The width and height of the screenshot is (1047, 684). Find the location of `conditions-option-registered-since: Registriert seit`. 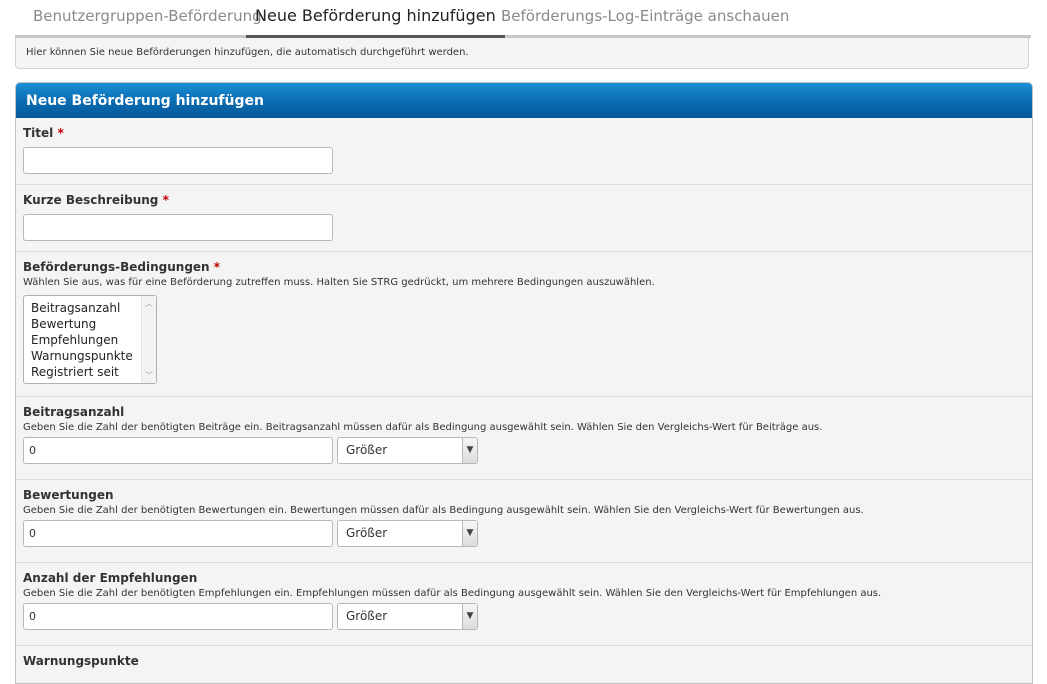

conditions-option-registered-since: Registriert seit is located at coordinates (75, 372).